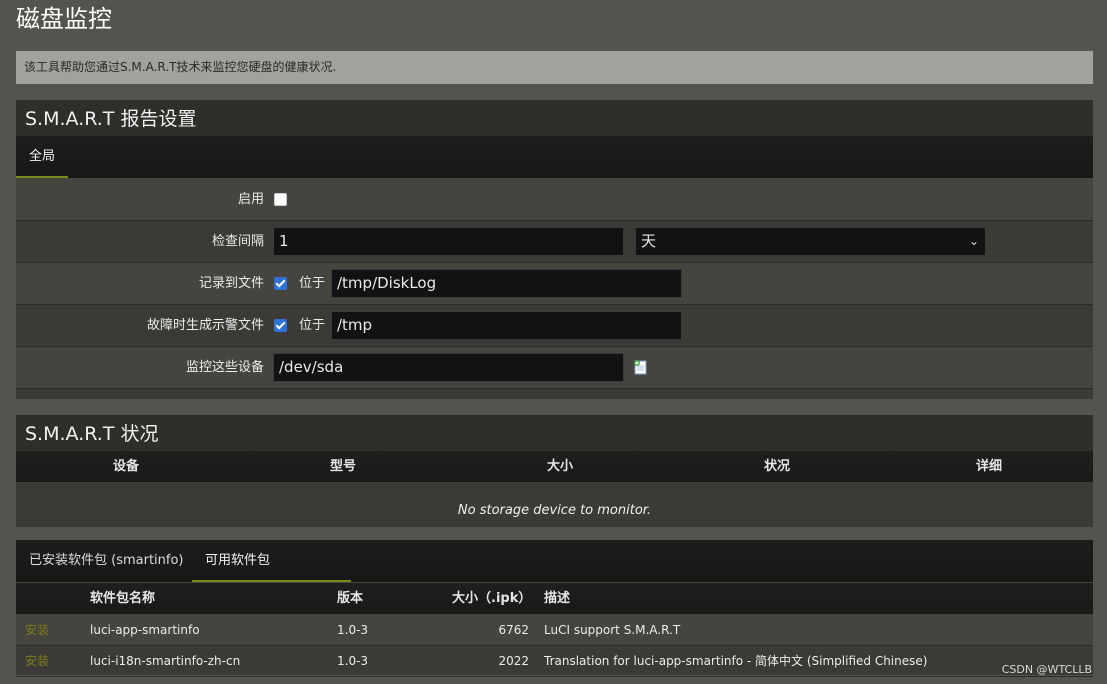  I want to click on alert-file-checkbox, so click(280, 325).